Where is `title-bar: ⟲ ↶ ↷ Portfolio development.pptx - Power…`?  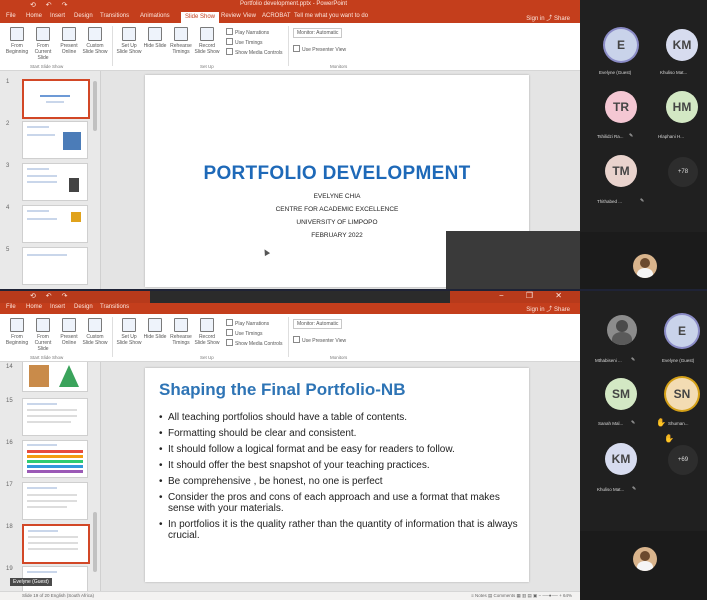 title-bar: ⟲ ↶ ↷ Portfolio development.pptx - Power… is located at coordinates (290, 6).